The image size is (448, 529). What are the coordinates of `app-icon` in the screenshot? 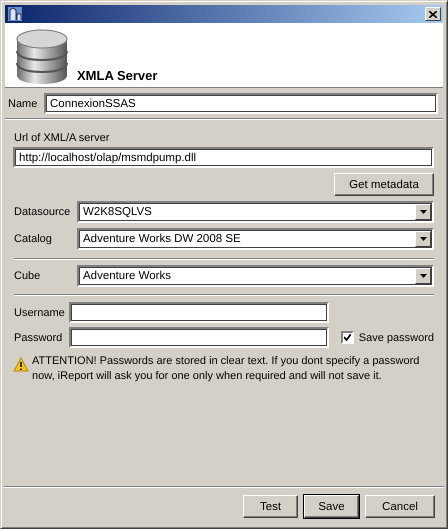 It's located at (15, 14).